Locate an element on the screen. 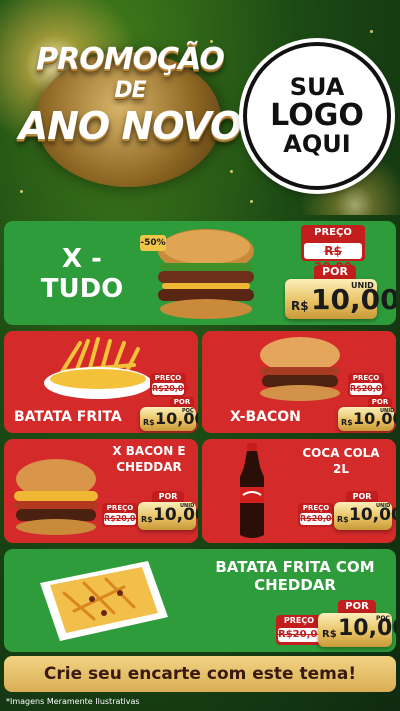  old-price-value: R$ 20,00 is located at coordinates (333, 258).